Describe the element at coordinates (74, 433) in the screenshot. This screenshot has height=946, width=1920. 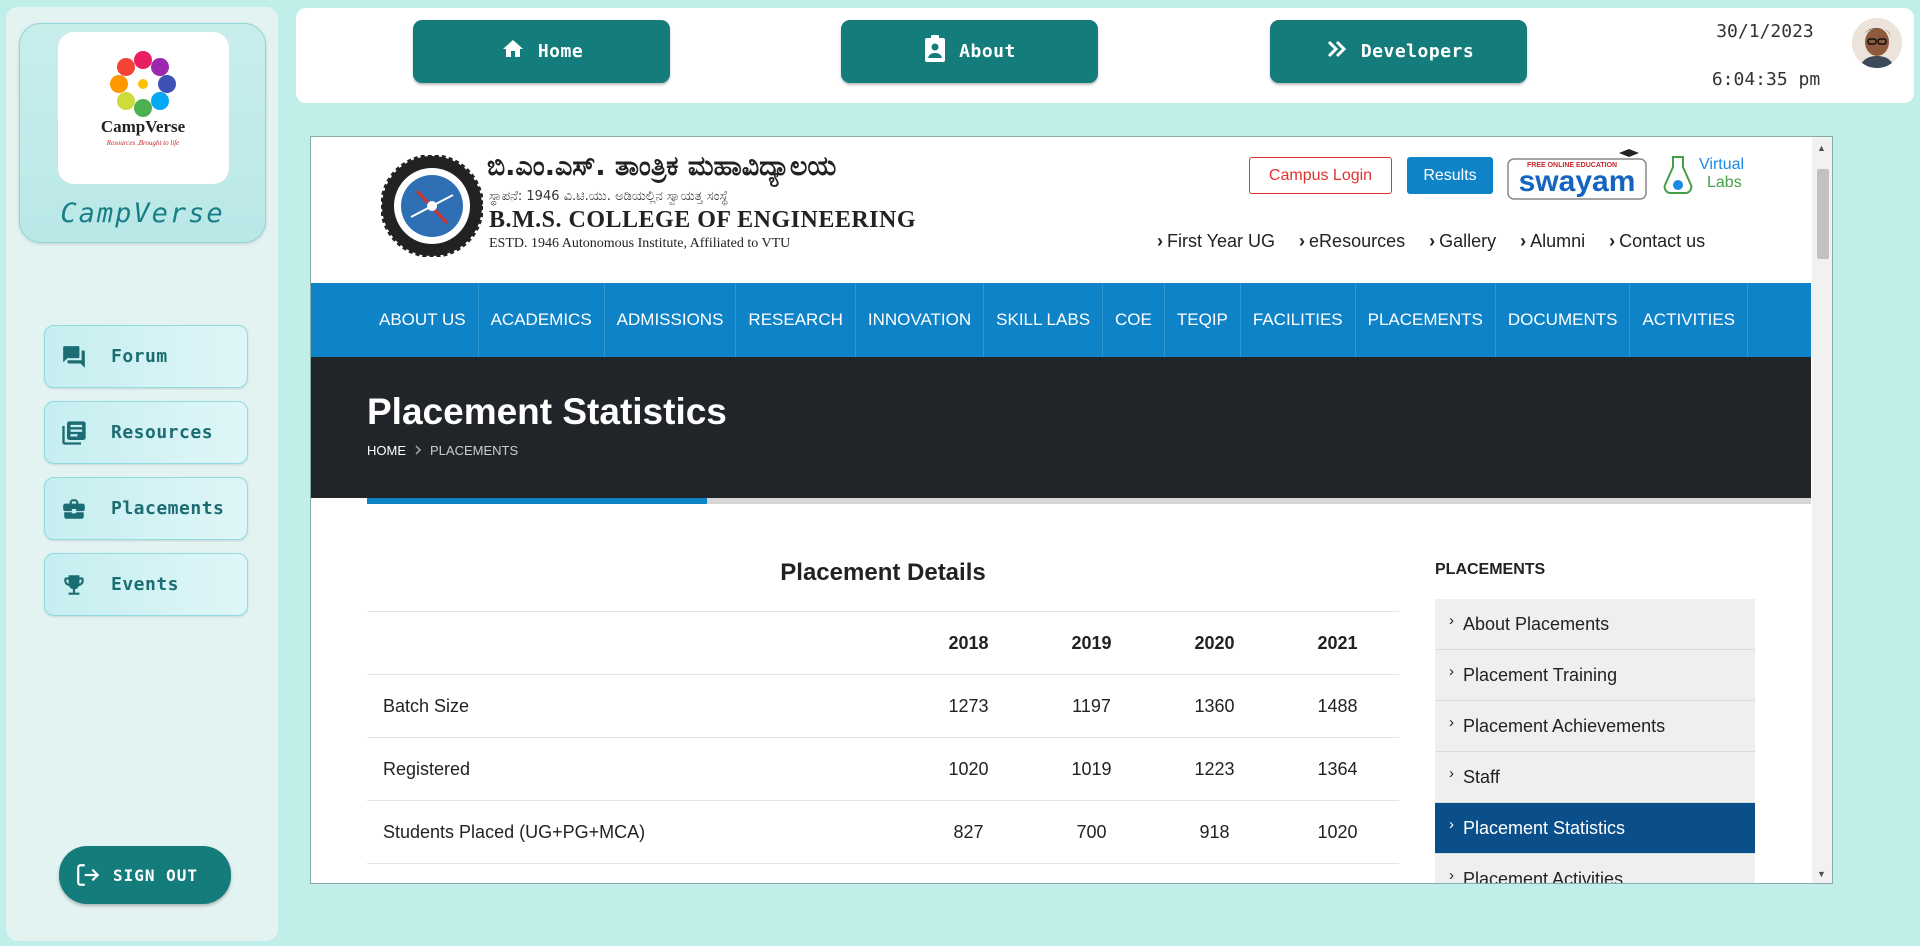
I see `library-books-icon` at that location.